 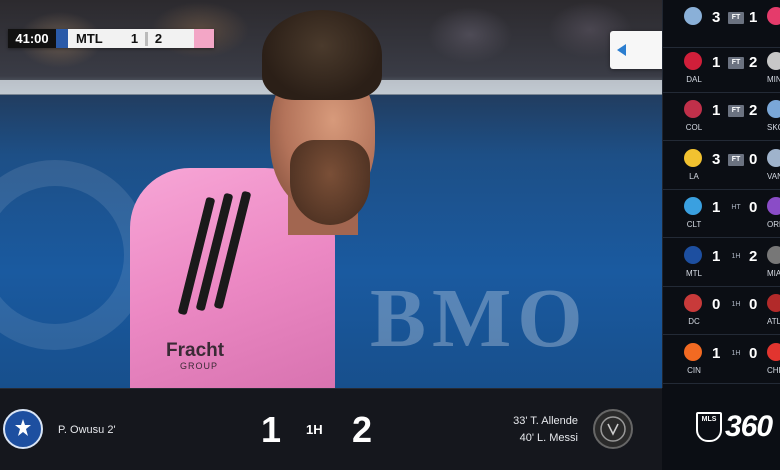 I want to click on home-team-abbr: LA, so click(x=694, y=176).